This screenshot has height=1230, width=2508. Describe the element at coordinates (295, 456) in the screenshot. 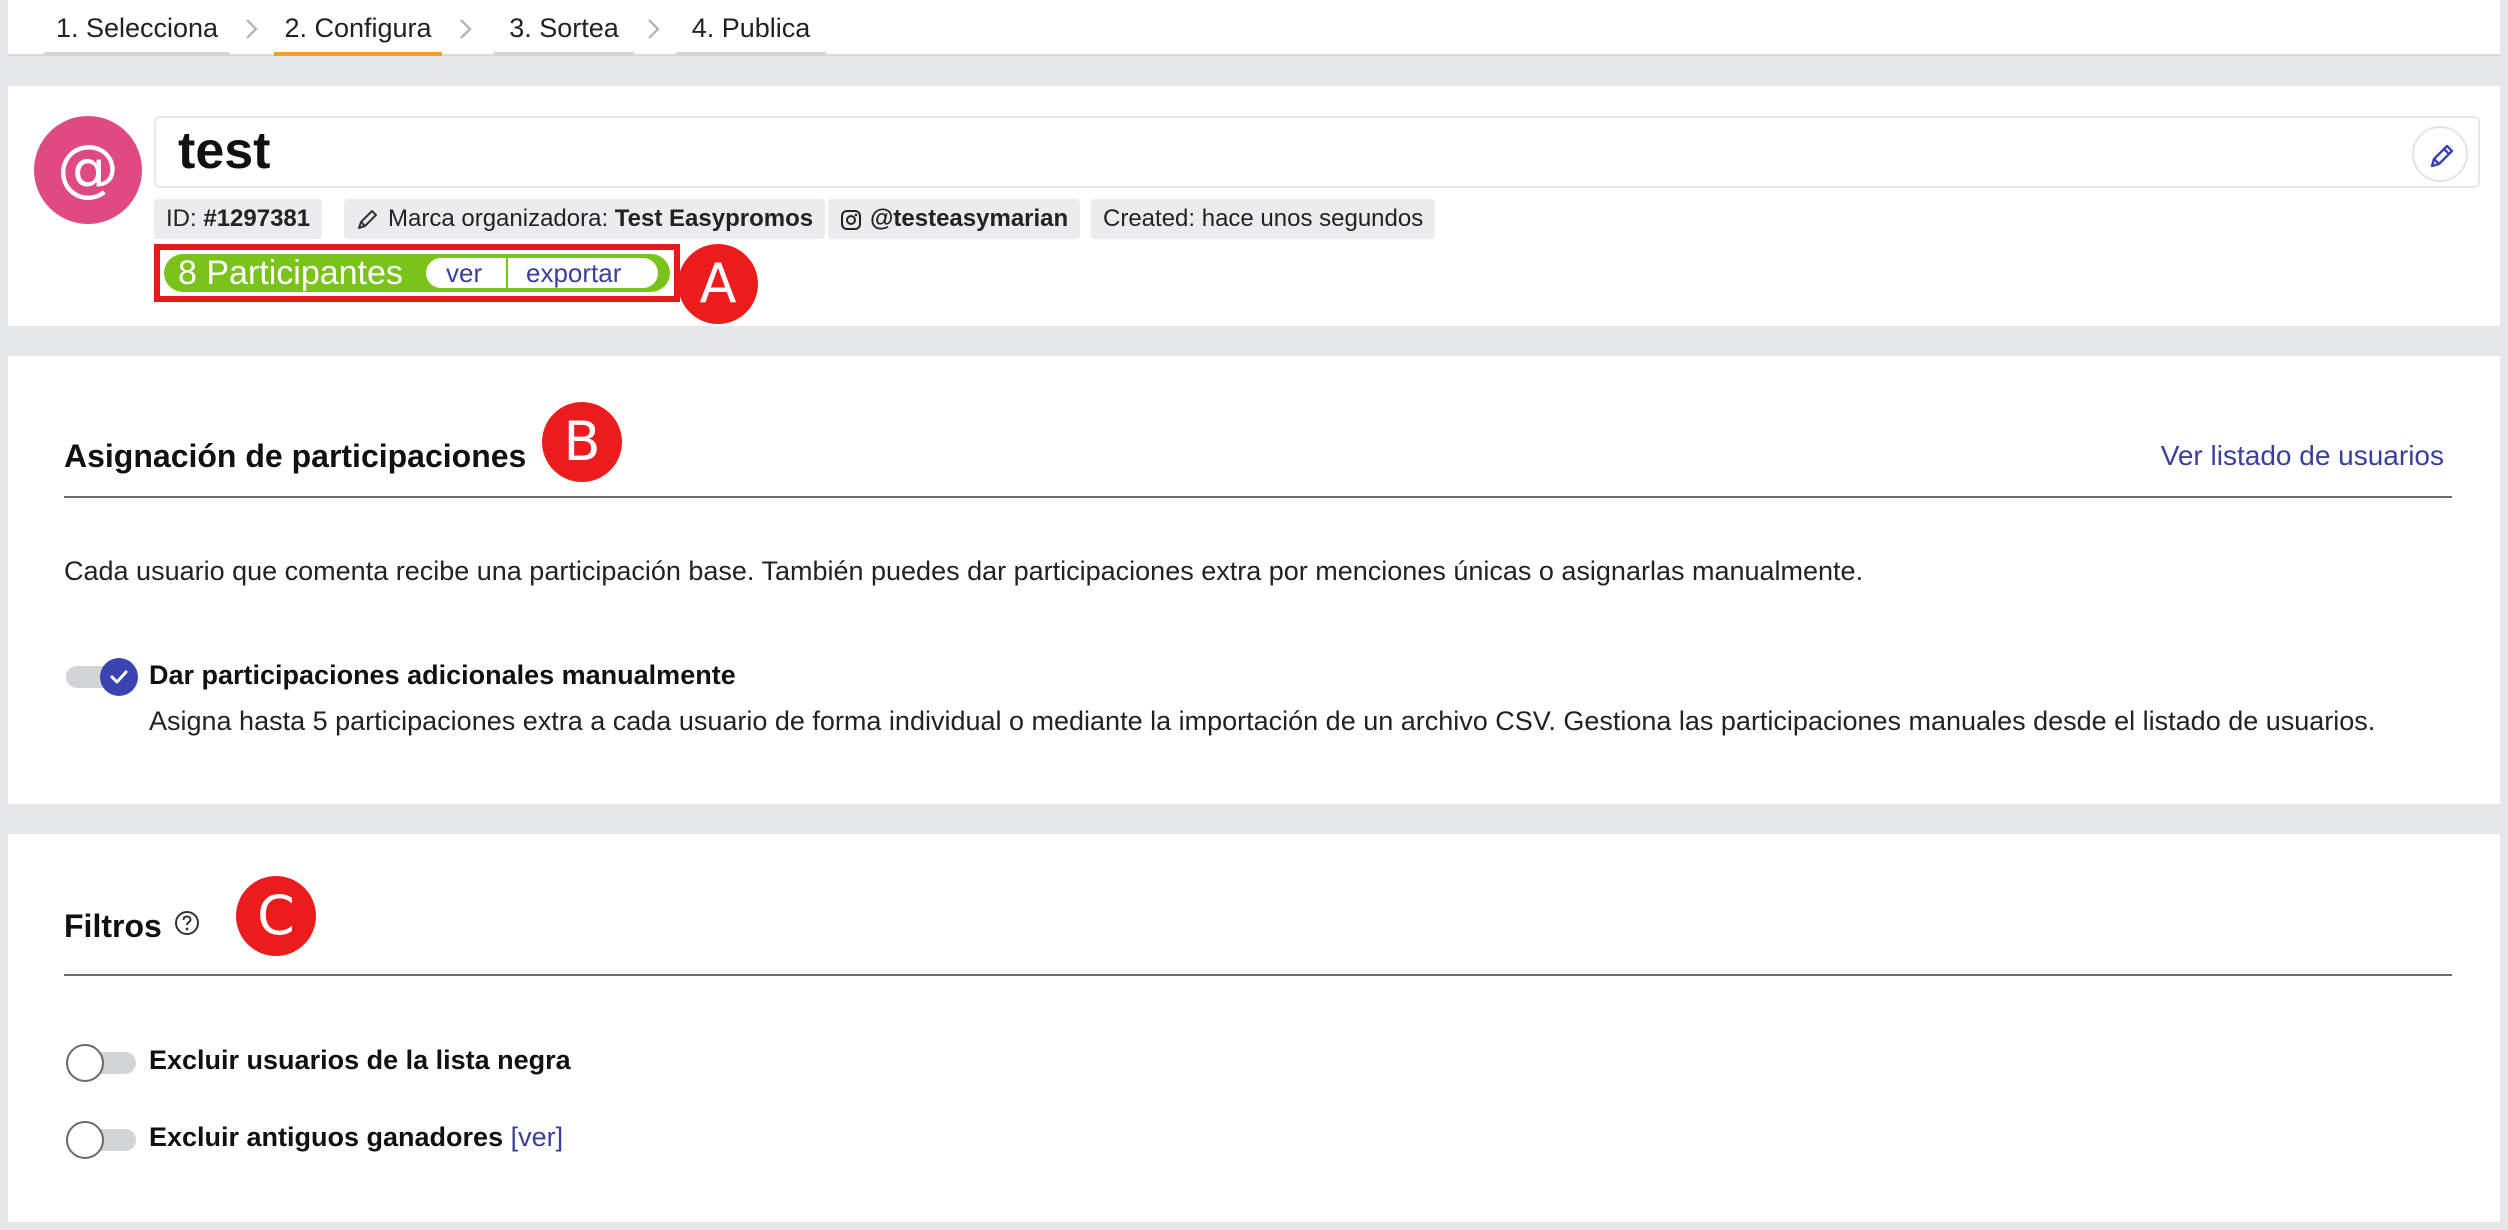

I see `section-title: Asignación de participaciones` at that location.